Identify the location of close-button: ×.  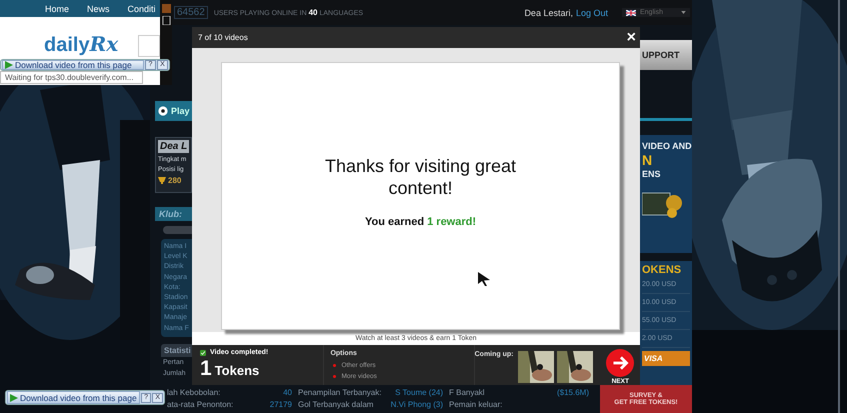
(631, 37).